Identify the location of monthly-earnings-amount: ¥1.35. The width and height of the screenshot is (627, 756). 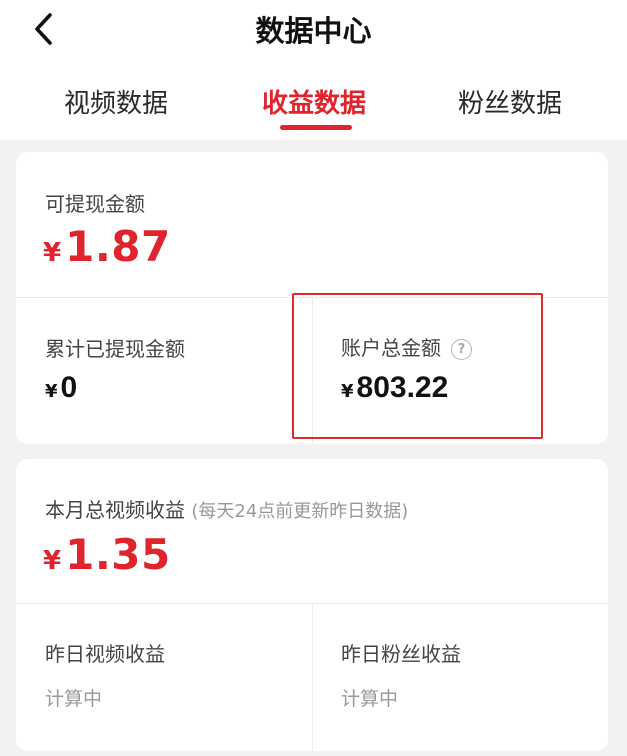
(107, 554).